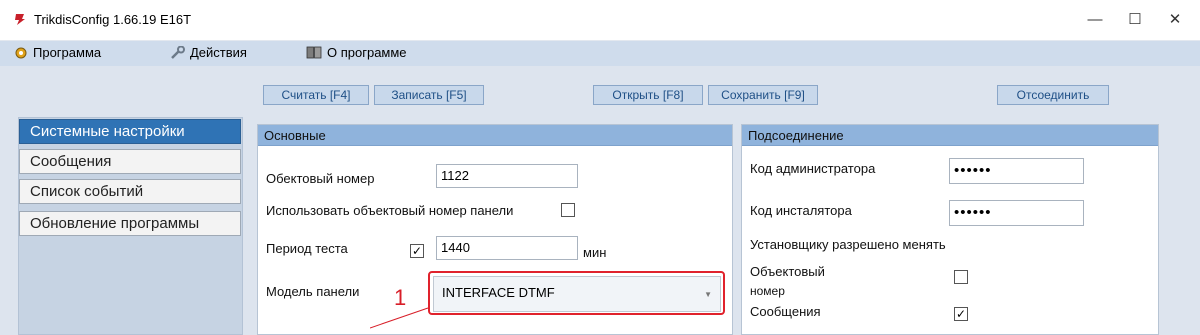  Describe the element at coordinates (600, 20) in the screenshot. I see `title-bar: TrikdisConfig 1.66.19 E16T — ☐ ✕` at that location.